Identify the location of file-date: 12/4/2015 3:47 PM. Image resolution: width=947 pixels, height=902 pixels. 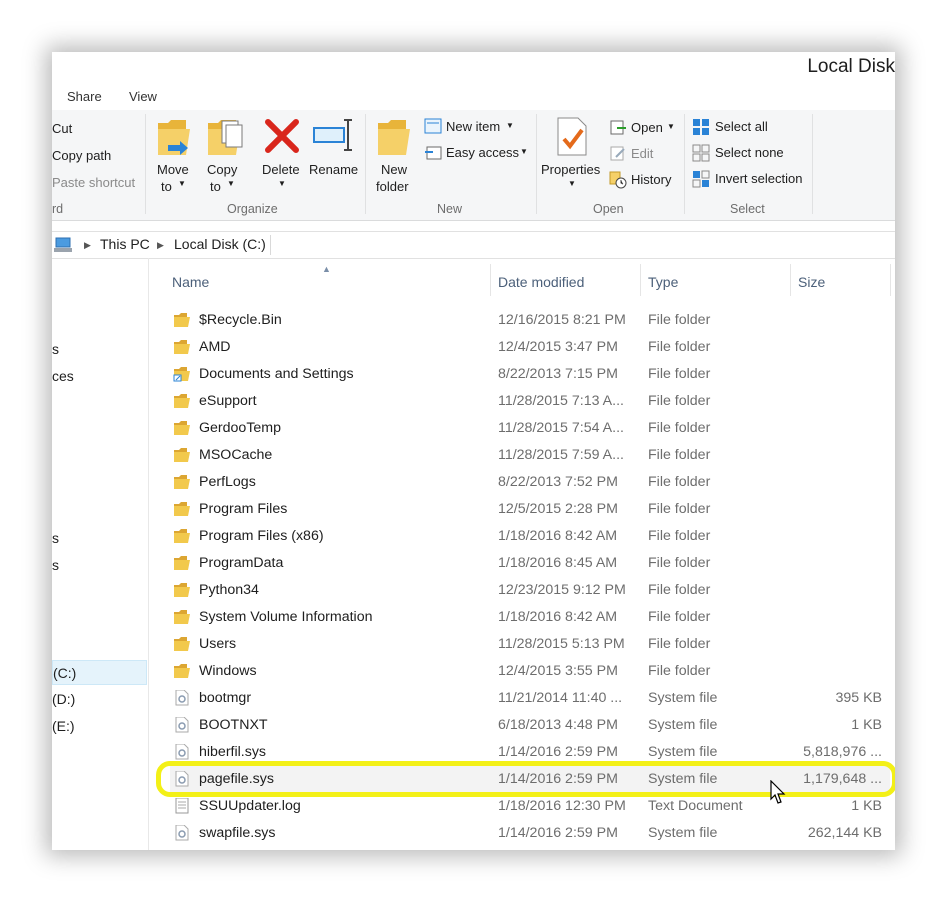
(558, 347).